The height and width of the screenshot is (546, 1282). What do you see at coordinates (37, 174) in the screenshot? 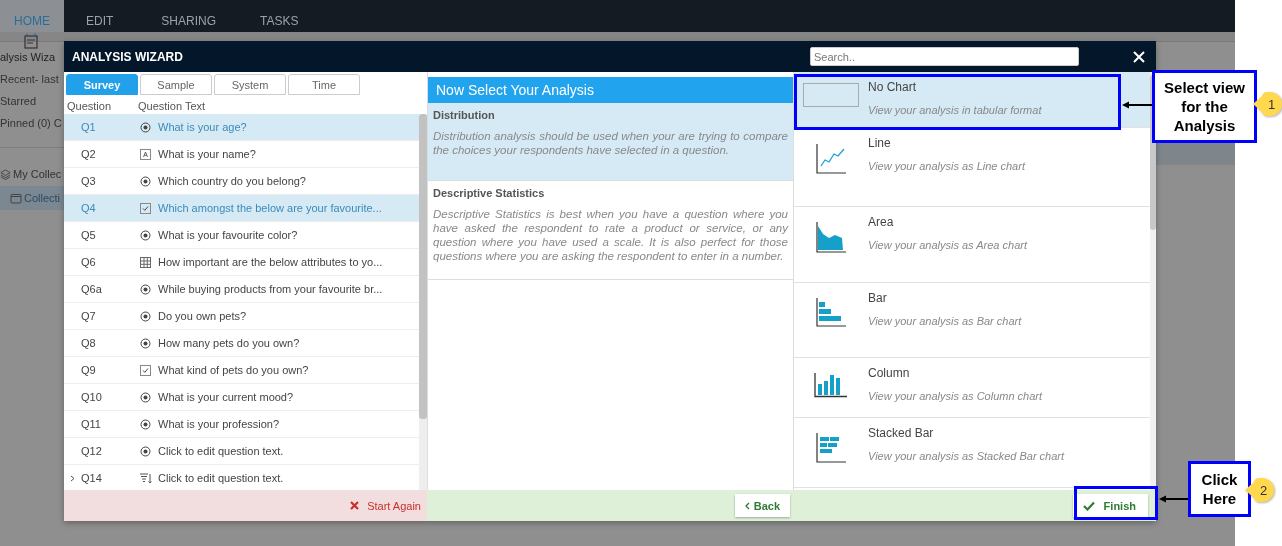
I see `tree-label: My Collec` at bounding box center [37, 174].